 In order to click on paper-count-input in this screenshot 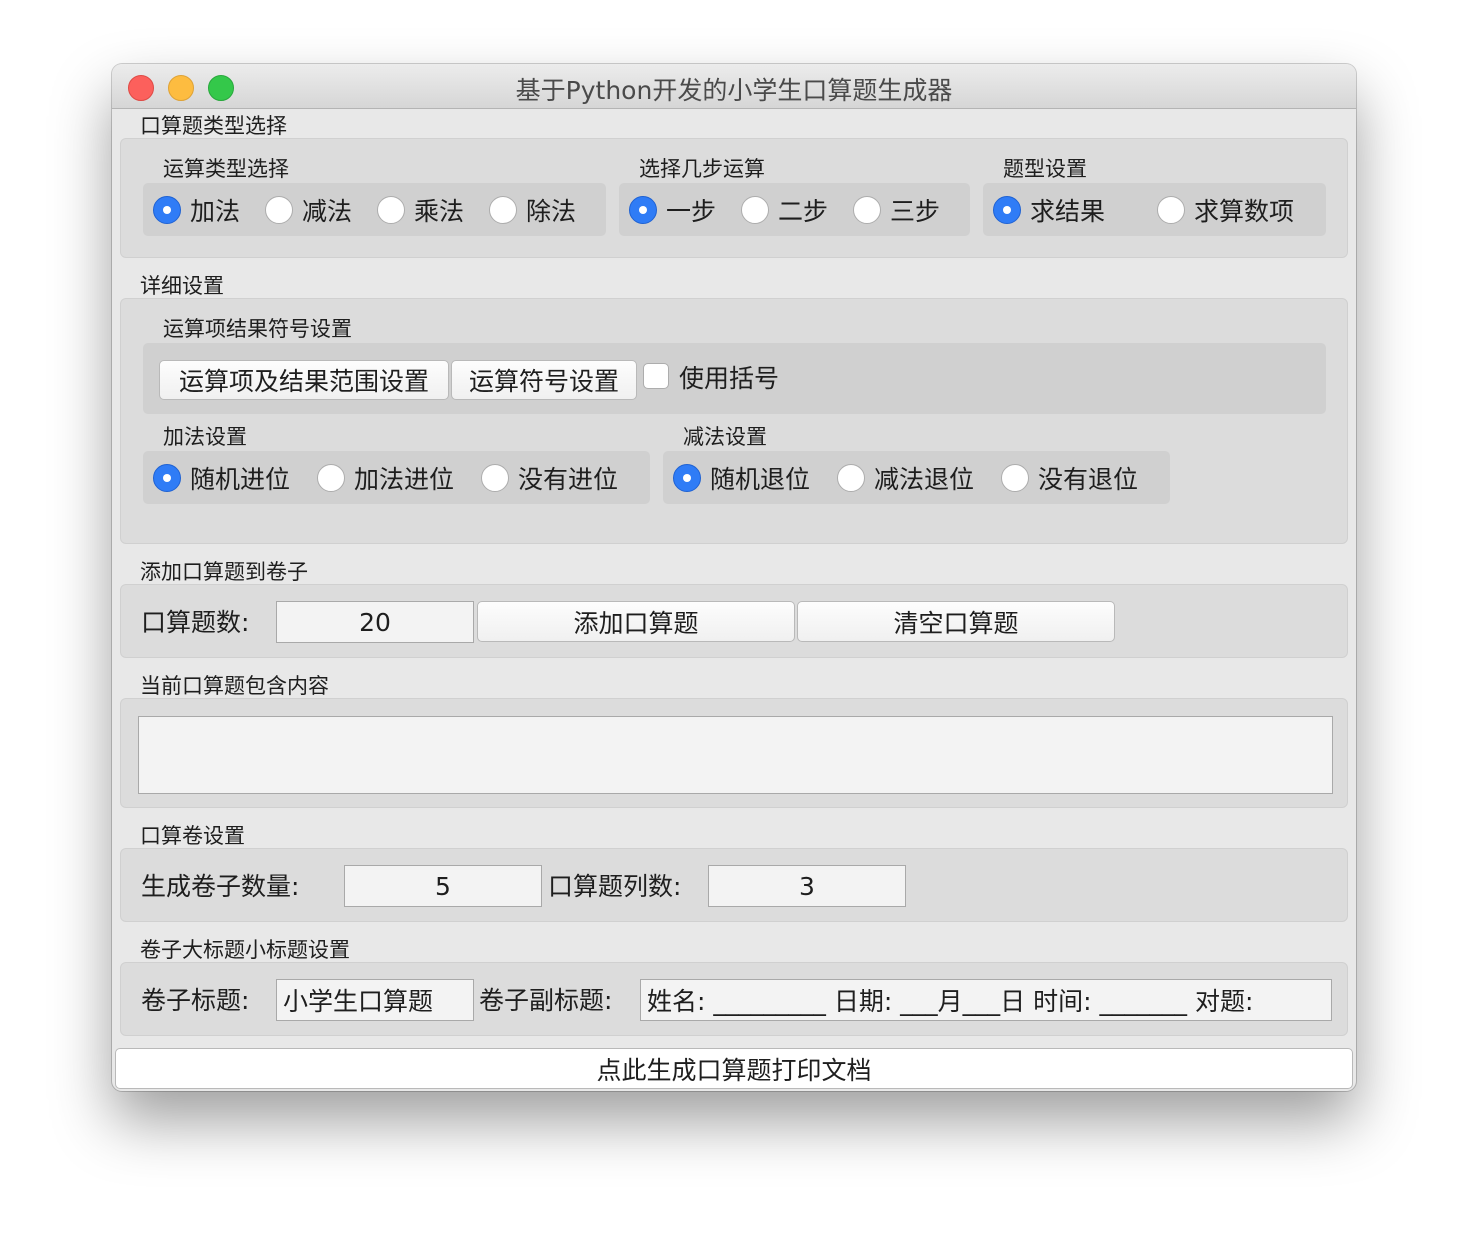, I will do `click(443, 886)`.